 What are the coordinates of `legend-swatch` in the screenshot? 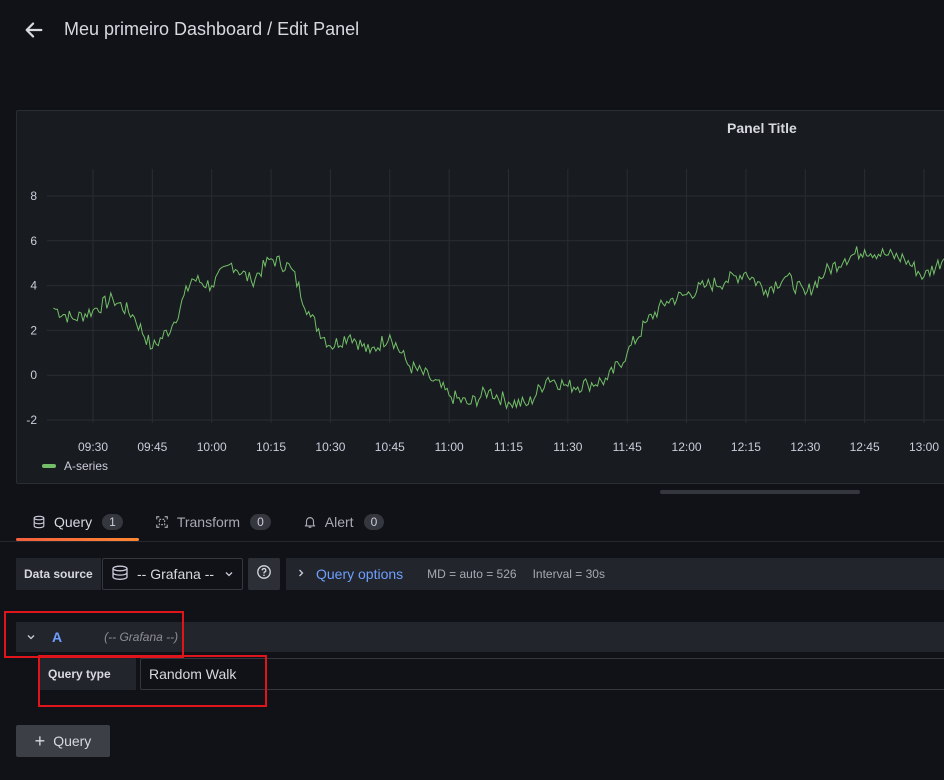 It's located at (49, 466).